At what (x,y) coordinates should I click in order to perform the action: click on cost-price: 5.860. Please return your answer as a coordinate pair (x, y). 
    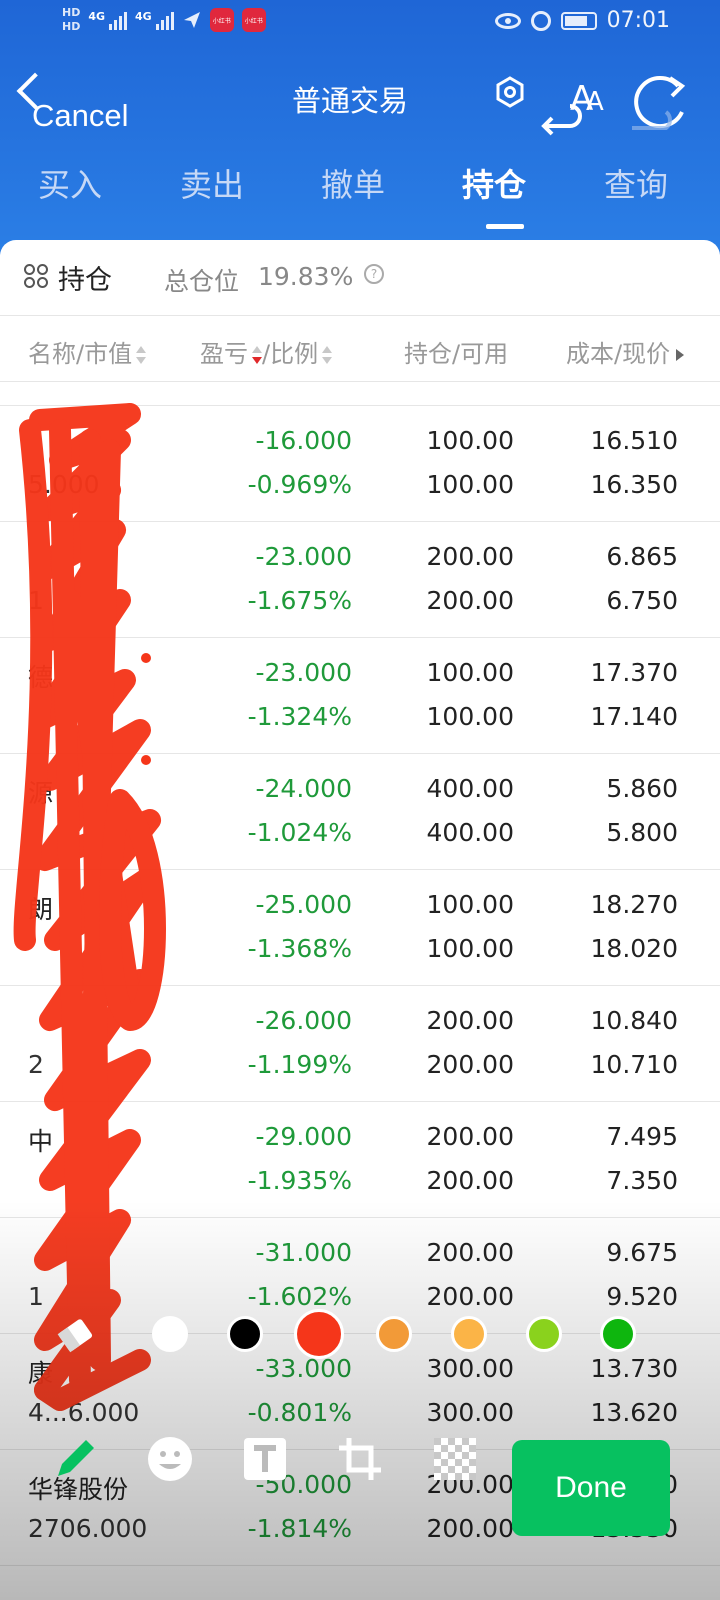
    Looking at the image, I should click on (642, 788).